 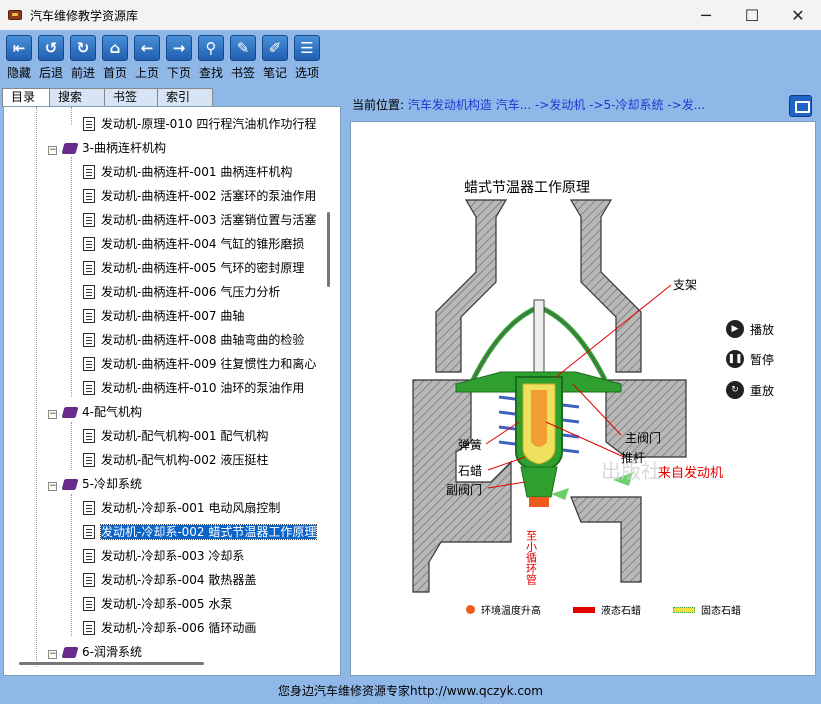 What do you see at coordinates (208, 532) in the screenshot?
I see `tree-item-label: 发动机-冷却系-002 蜡式节温器工作原理` at bounding box center [208, 532].